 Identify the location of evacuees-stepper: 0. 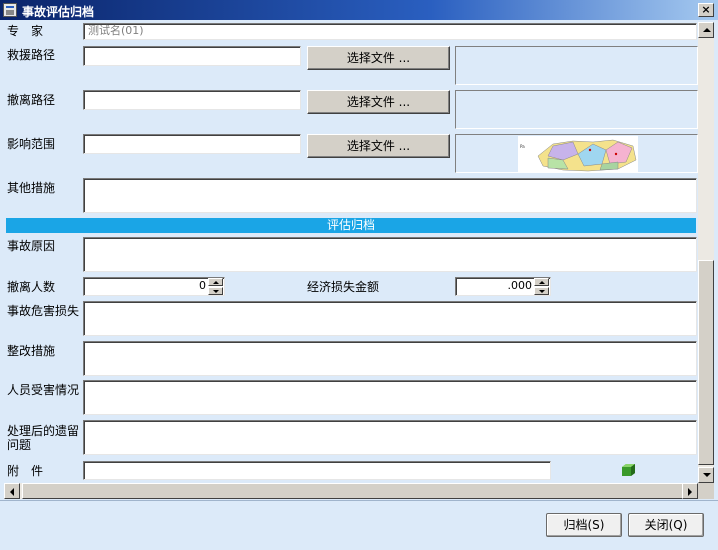
(154, 286).